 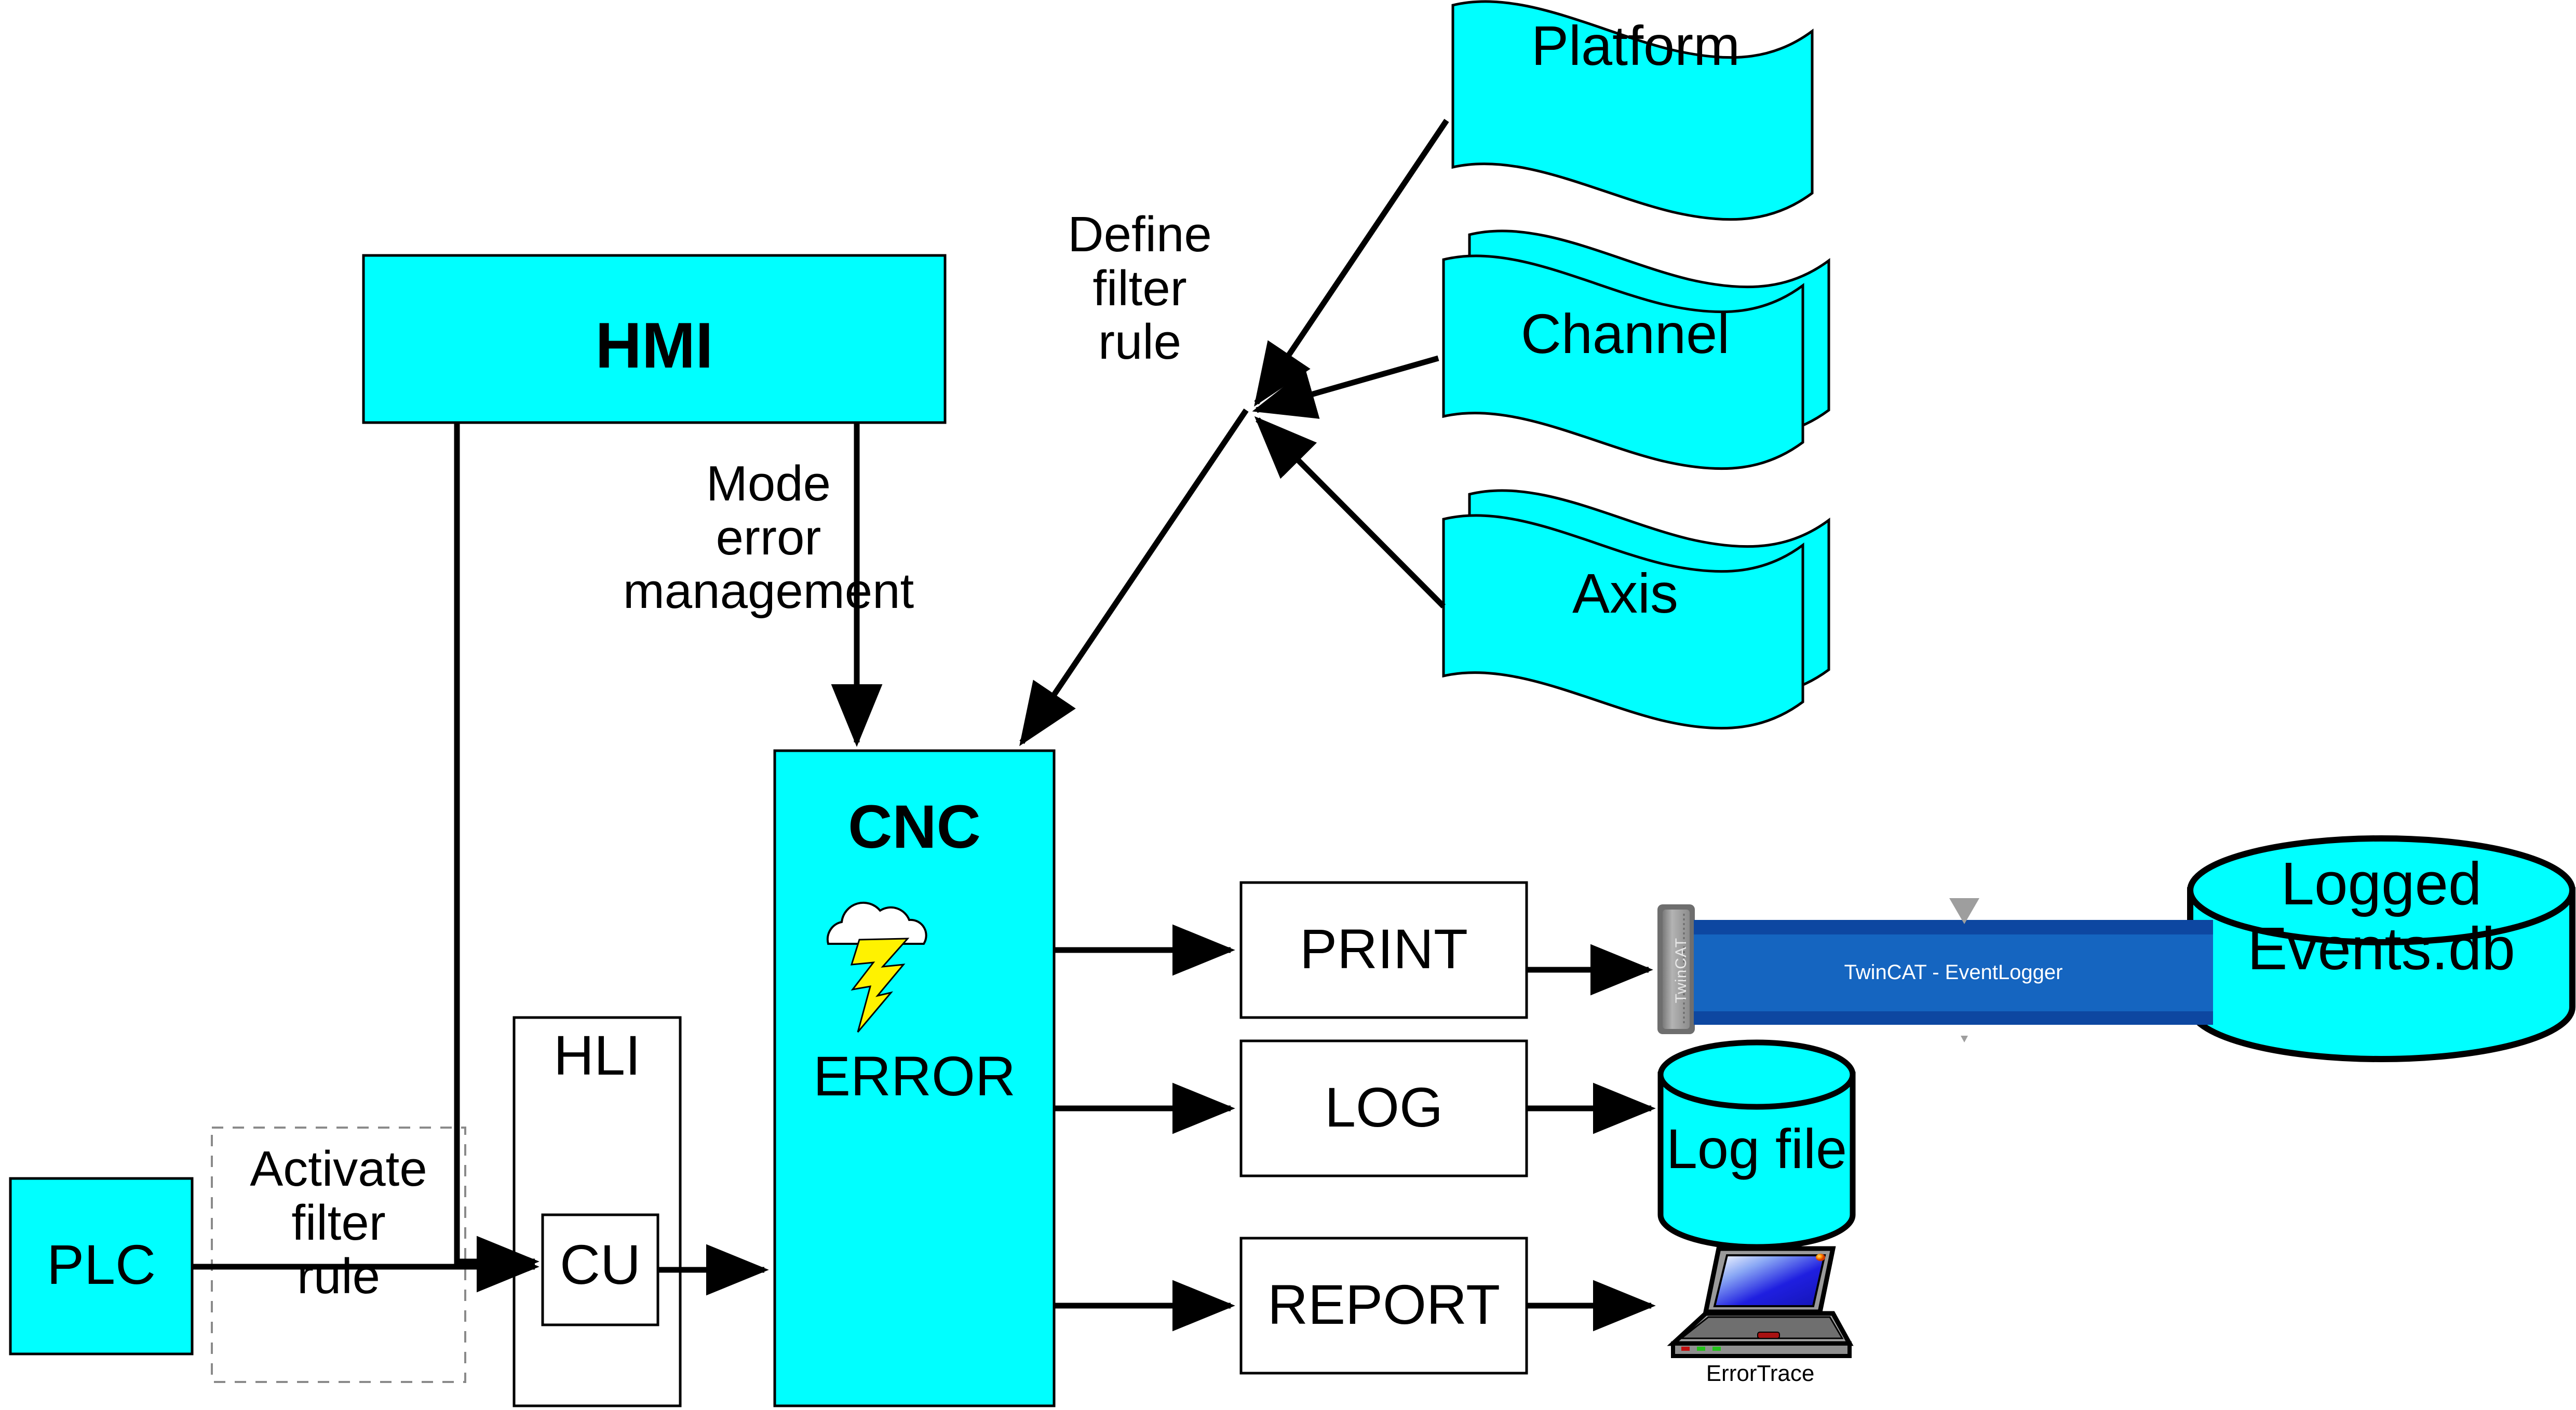 I want to click on node-label-platform: Platform, so click(x=1636, y=45).